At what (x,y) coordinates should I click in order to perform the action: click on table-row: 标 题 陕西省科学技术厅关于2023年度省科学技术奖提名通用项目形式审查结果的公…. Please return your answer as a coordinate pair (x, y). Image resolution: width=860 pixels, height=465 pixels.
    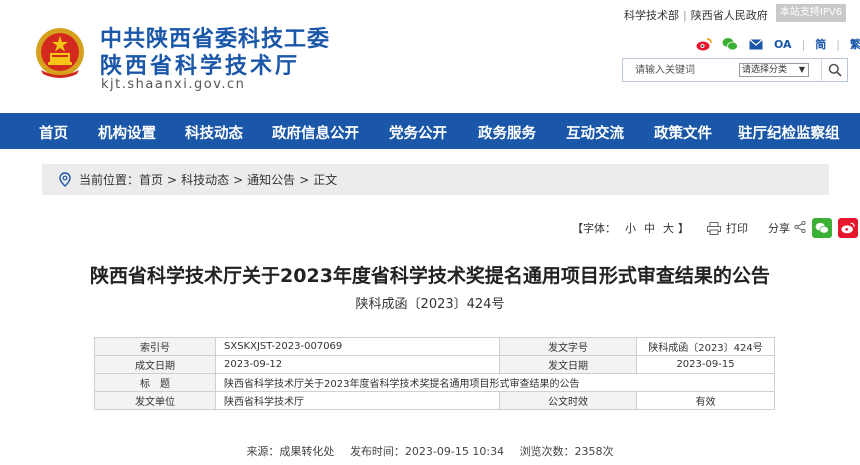
    Looking at the image, I should click on (434, 382).